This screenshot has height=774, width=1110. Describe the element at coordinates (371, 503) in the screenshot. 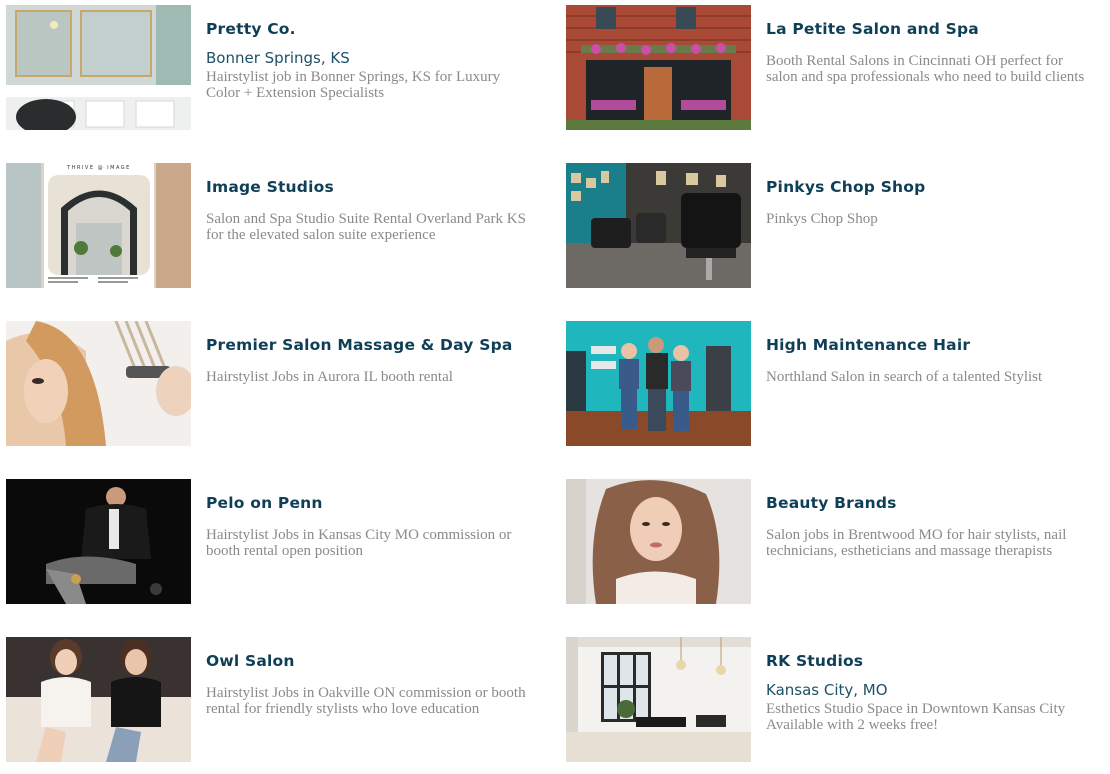

I see `listing-title: Pelo on Penn` at that location.